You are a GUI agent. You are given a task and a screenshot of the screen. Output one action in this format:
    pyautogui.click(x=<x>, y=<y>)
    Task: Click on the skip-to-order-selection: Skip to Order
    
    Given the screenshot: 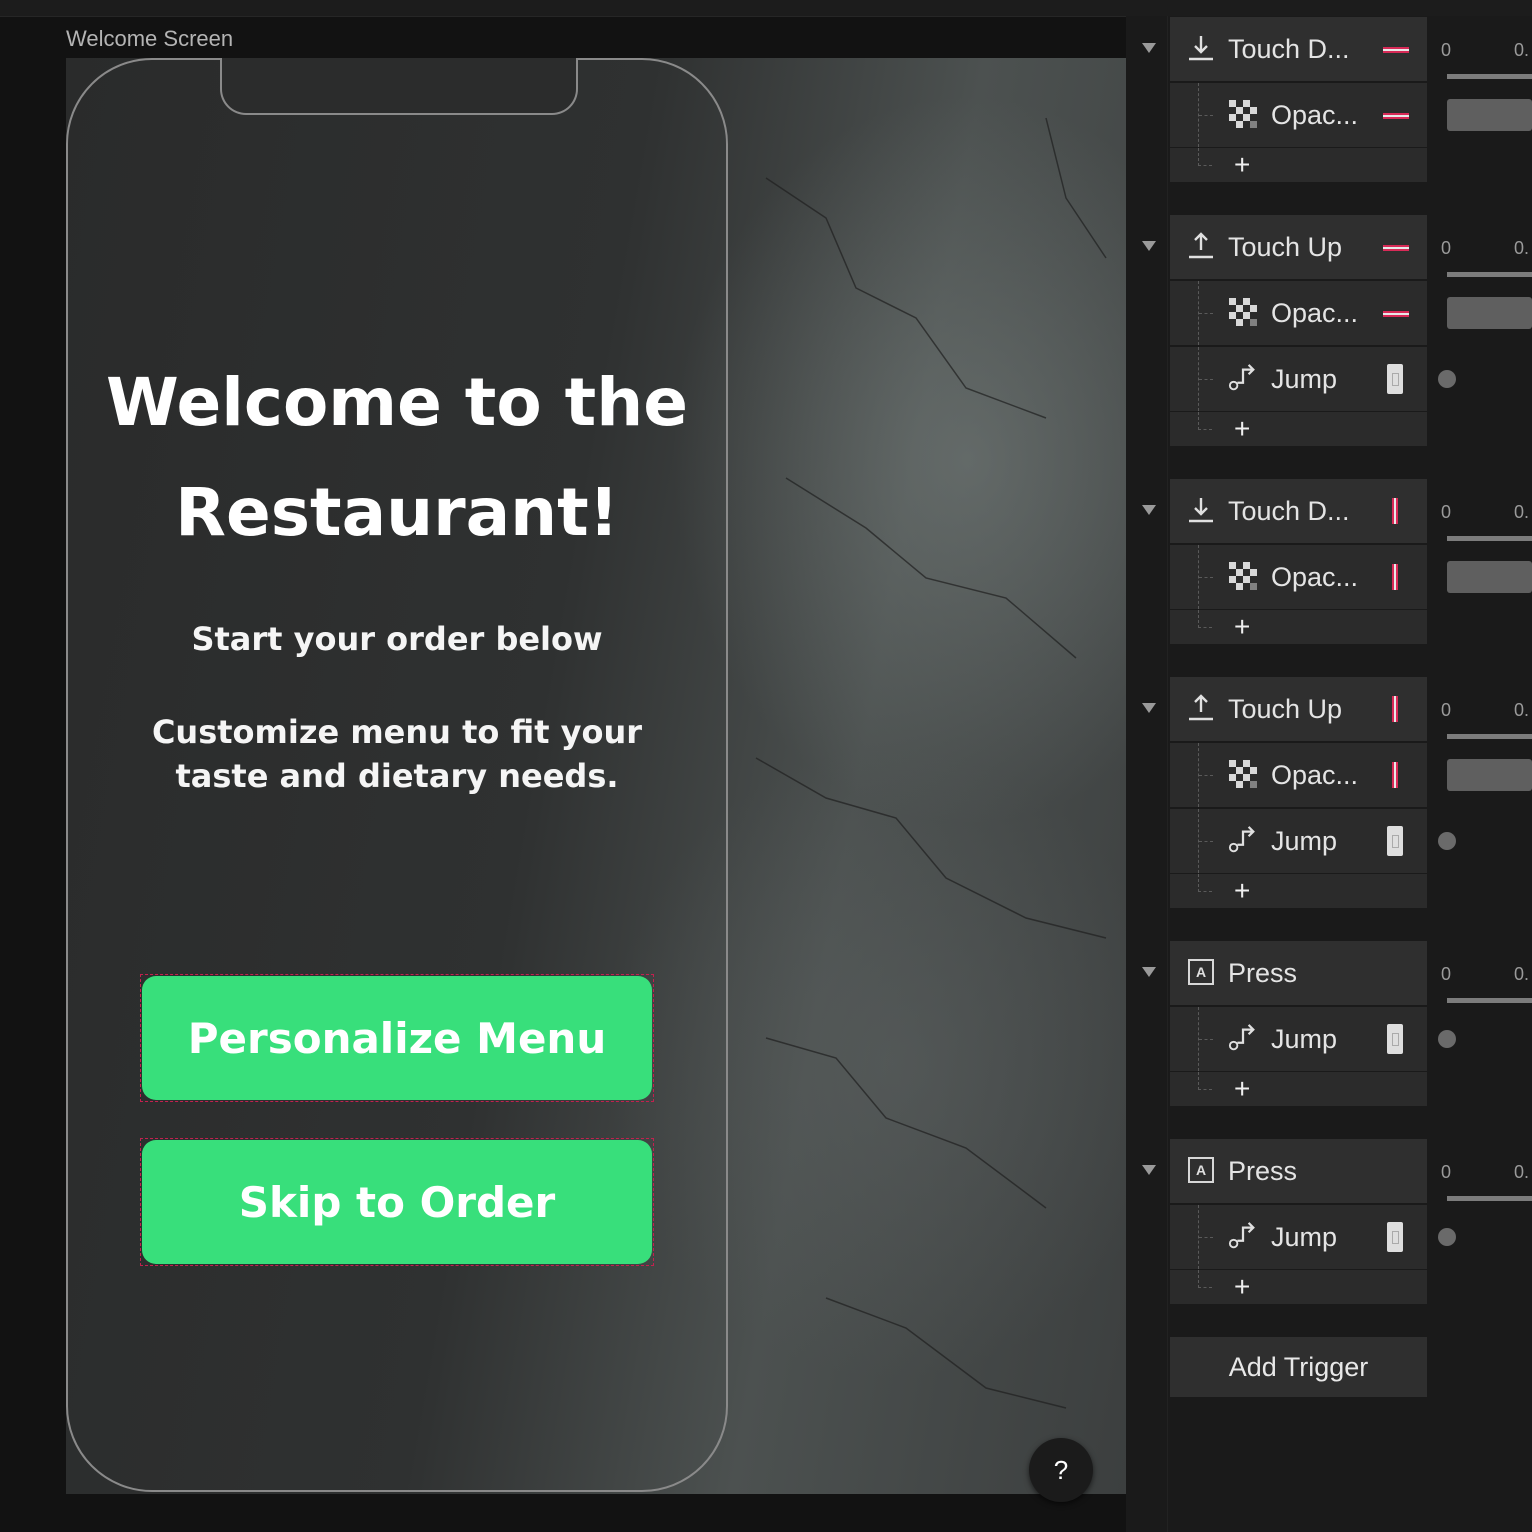 What is the action you would take?
    pyautogui.click(x=397, y=1202)
    